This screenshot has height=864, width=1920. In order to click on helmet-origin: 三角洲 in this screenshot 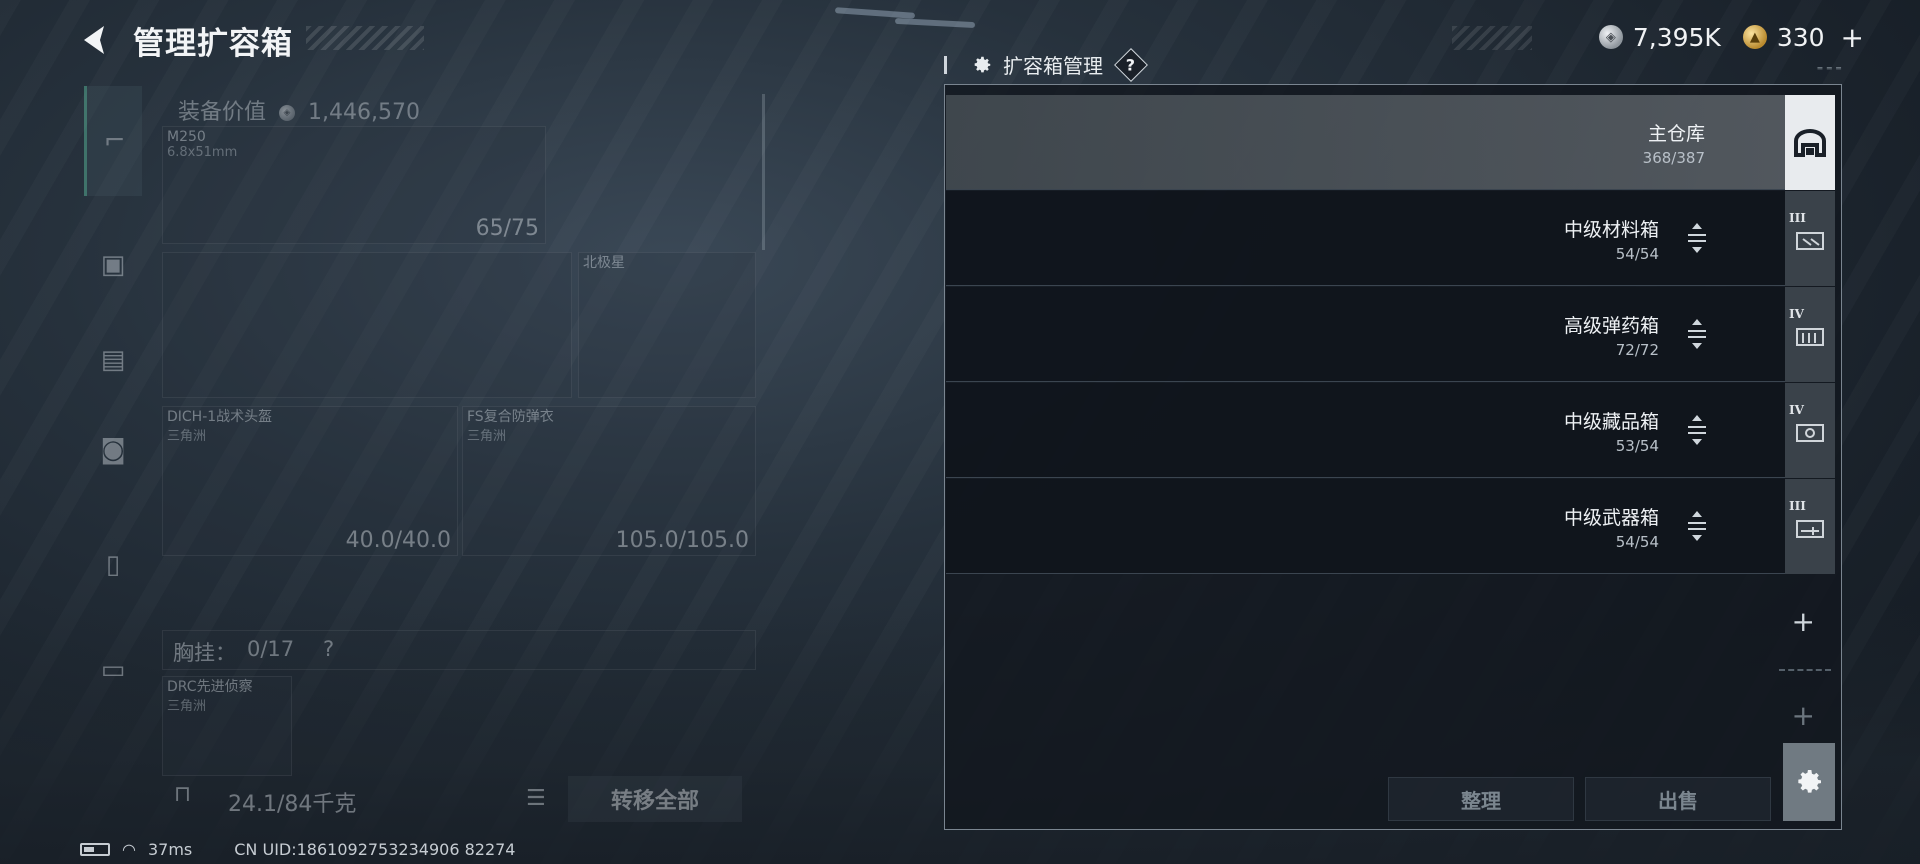, I will do `click(187, 436)`.